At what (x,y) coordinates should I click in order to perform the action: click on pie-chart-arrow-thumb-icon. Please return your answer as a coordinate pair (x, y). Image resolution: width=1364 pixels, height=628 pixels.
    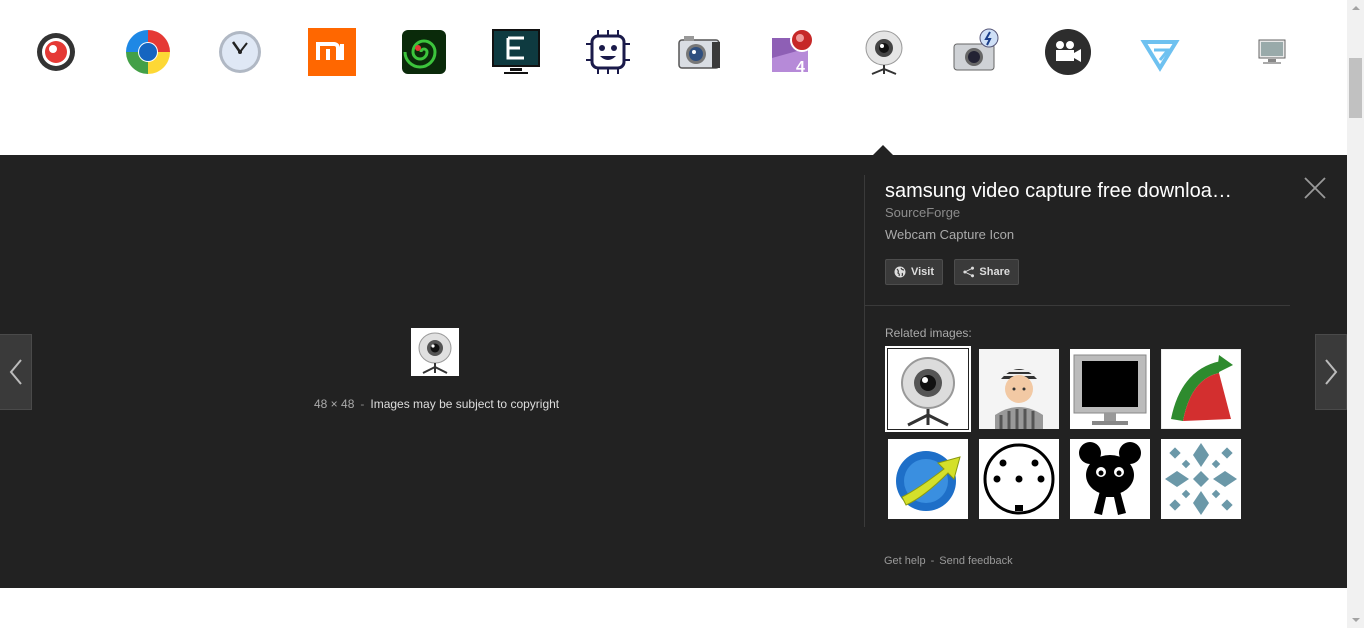
    Looking at the image, I should click on (1201, 389).